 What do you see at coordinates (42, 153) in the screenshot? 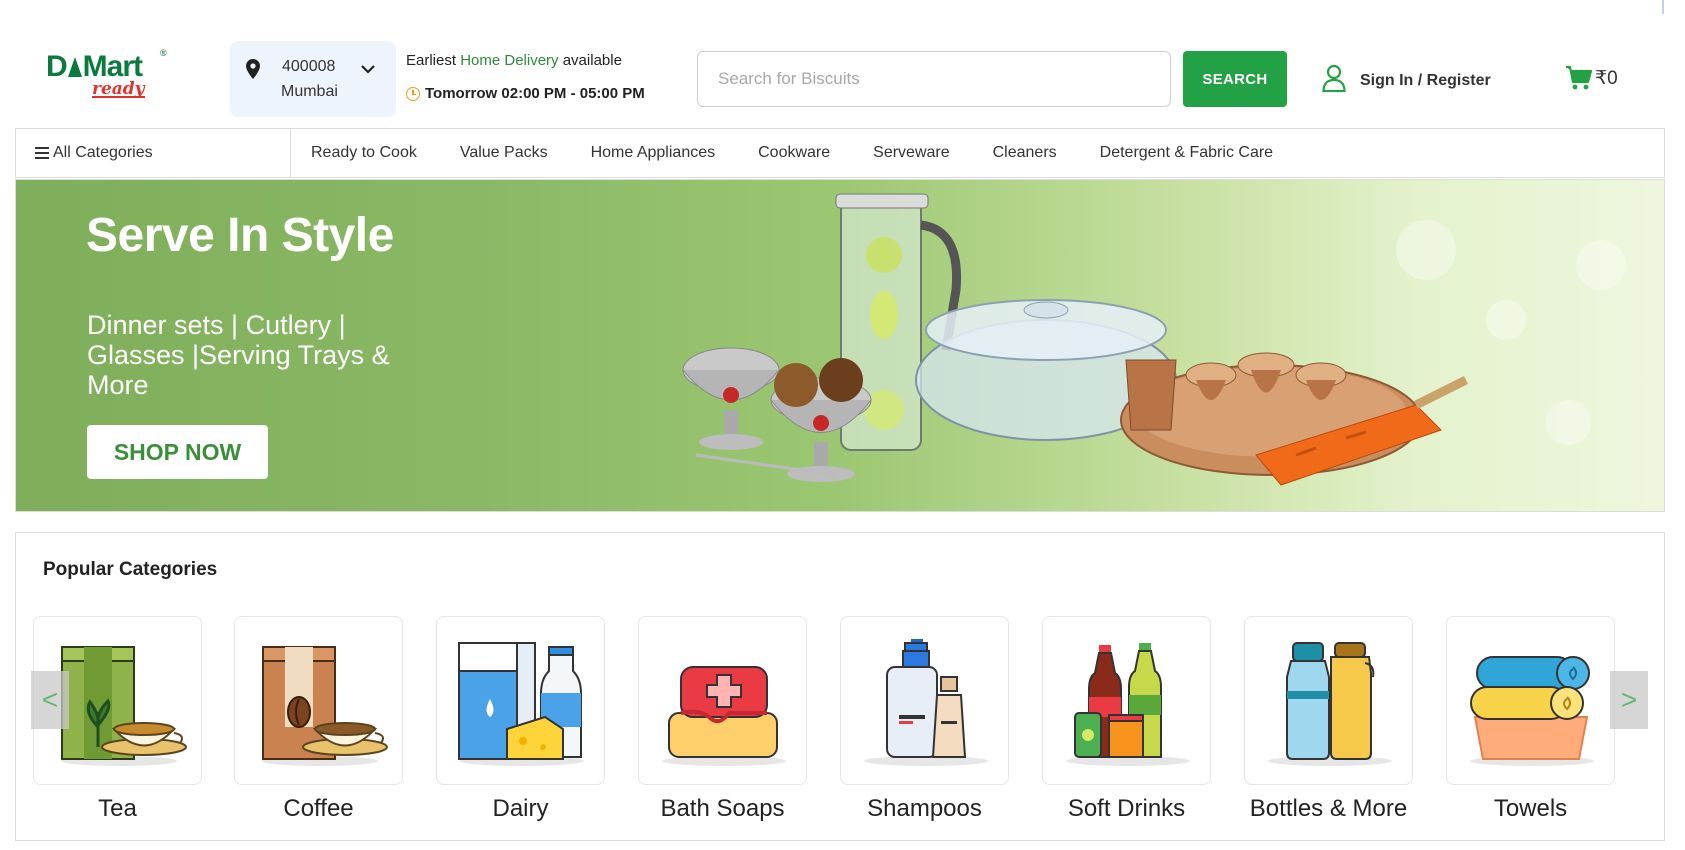
I see `hamburger-icon` at bounding box center [42, 153].